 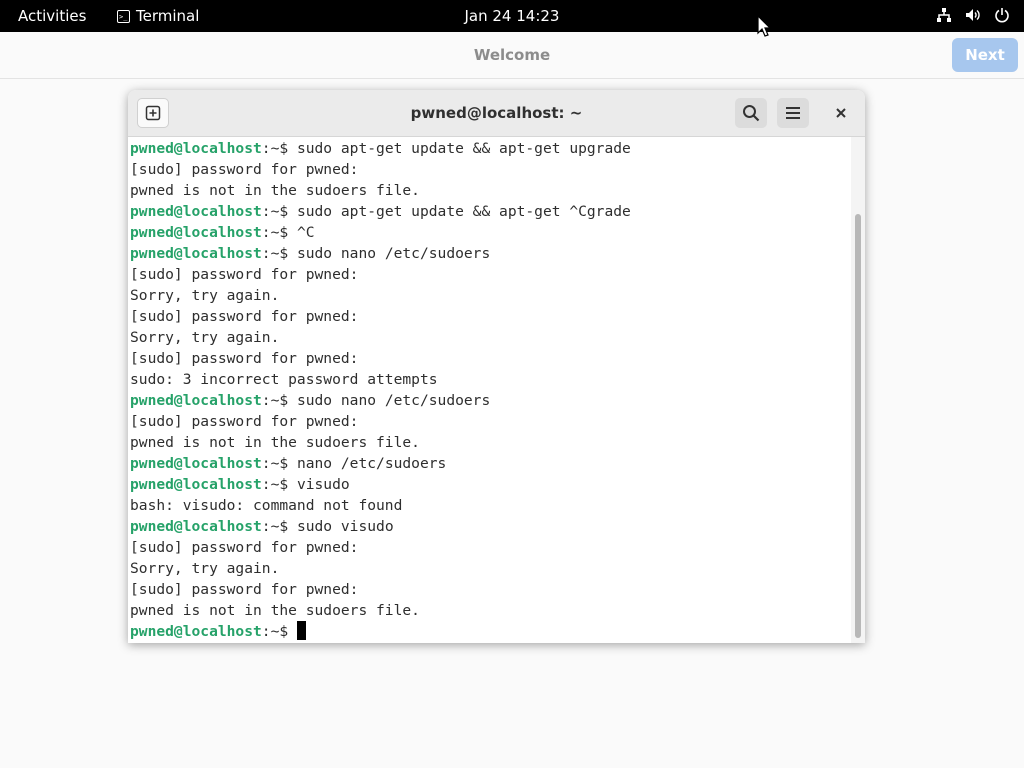 I want to click on volume-icon, so click(x=973, y=15).